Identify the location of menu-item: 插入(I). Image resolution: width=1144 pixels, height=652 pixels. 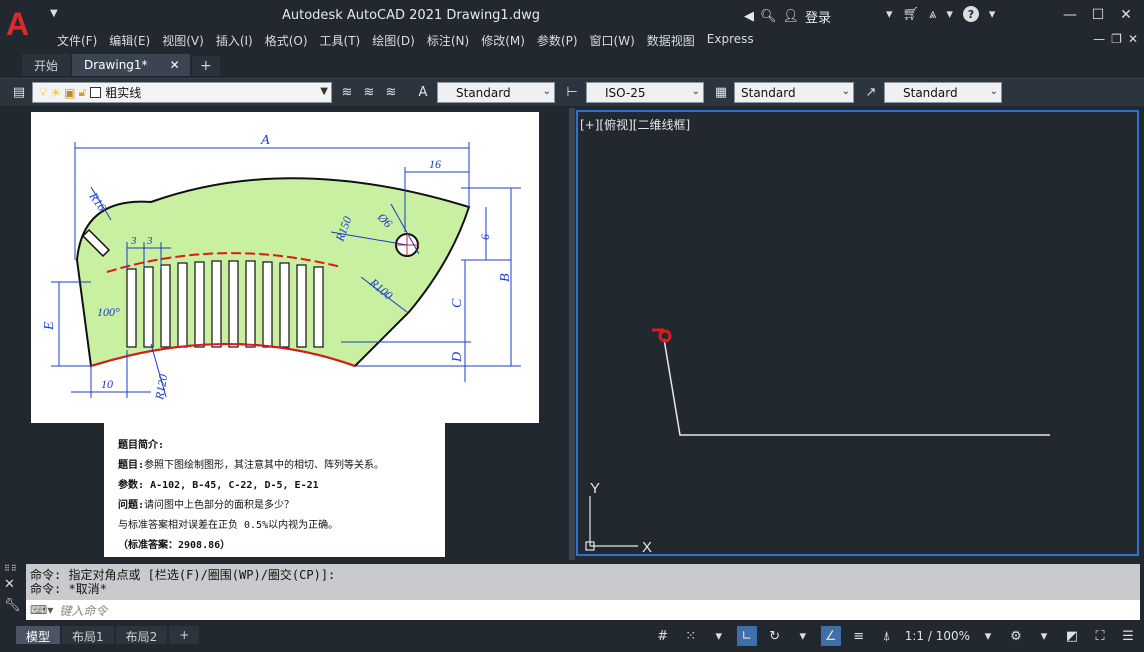
(239, 41).